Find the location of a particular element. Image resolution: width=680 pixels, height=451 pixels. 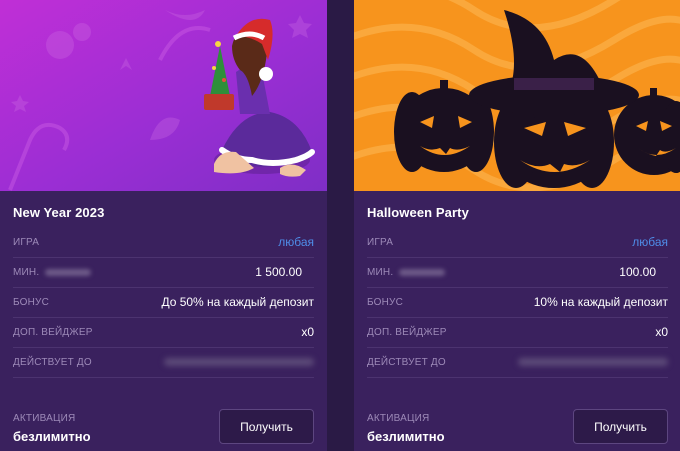

detail-row-bonus: БОНУС 10% на каждый депозит is located at coordinates (517, 302).